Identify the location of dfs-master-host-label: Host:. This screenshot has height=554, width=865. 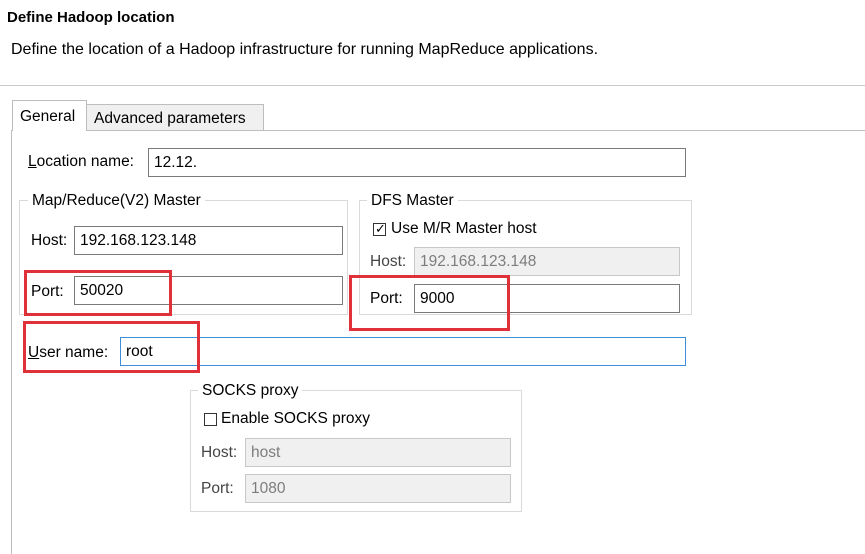
(388, 261).